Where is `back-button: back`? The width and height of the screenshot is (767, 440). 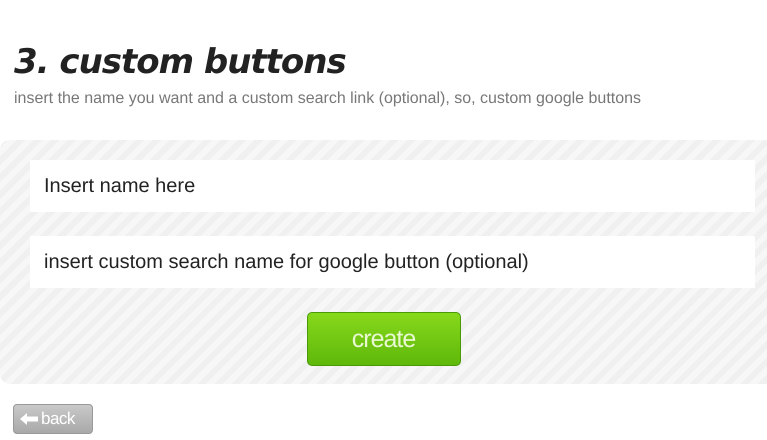 back-button: back is located at coordinates (53, 419).